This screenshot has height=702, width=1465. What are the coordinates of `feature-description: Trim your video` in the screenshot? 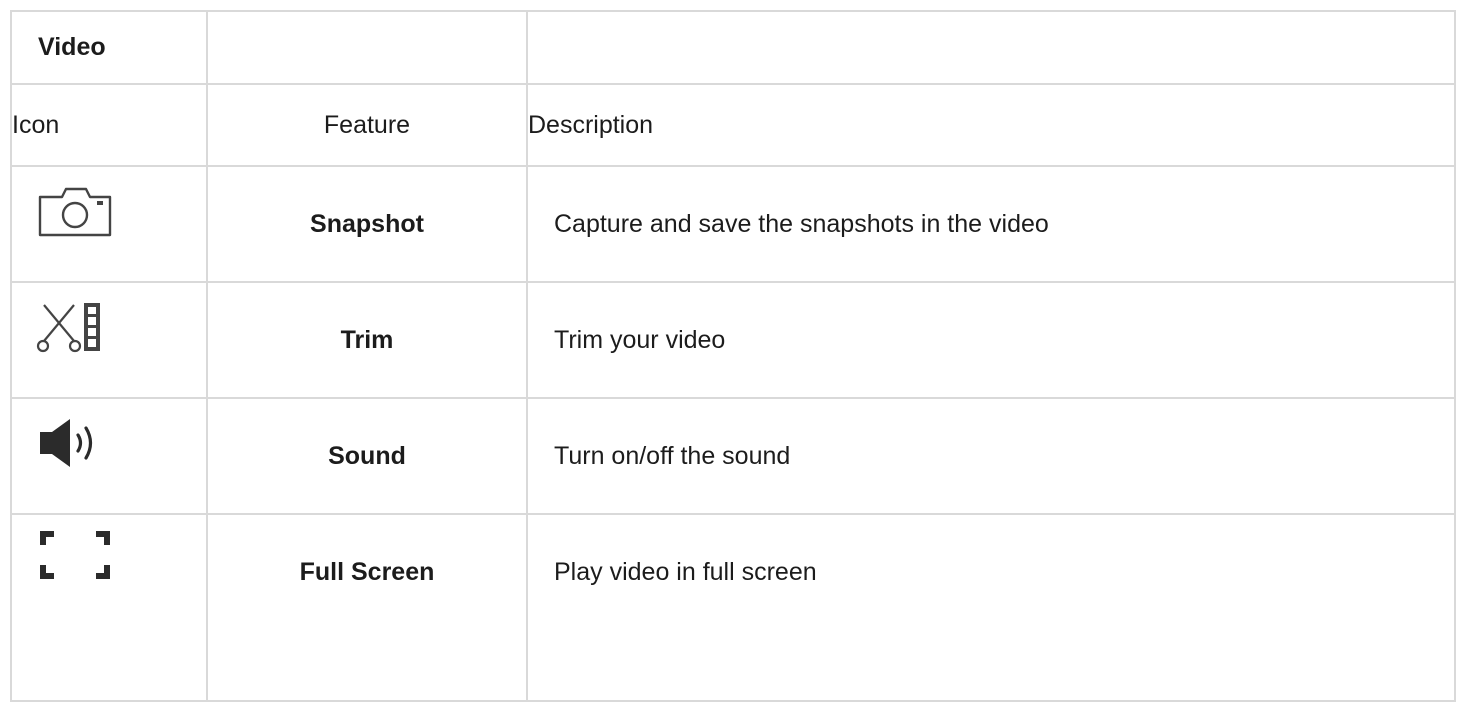 It's located at (991, 340).